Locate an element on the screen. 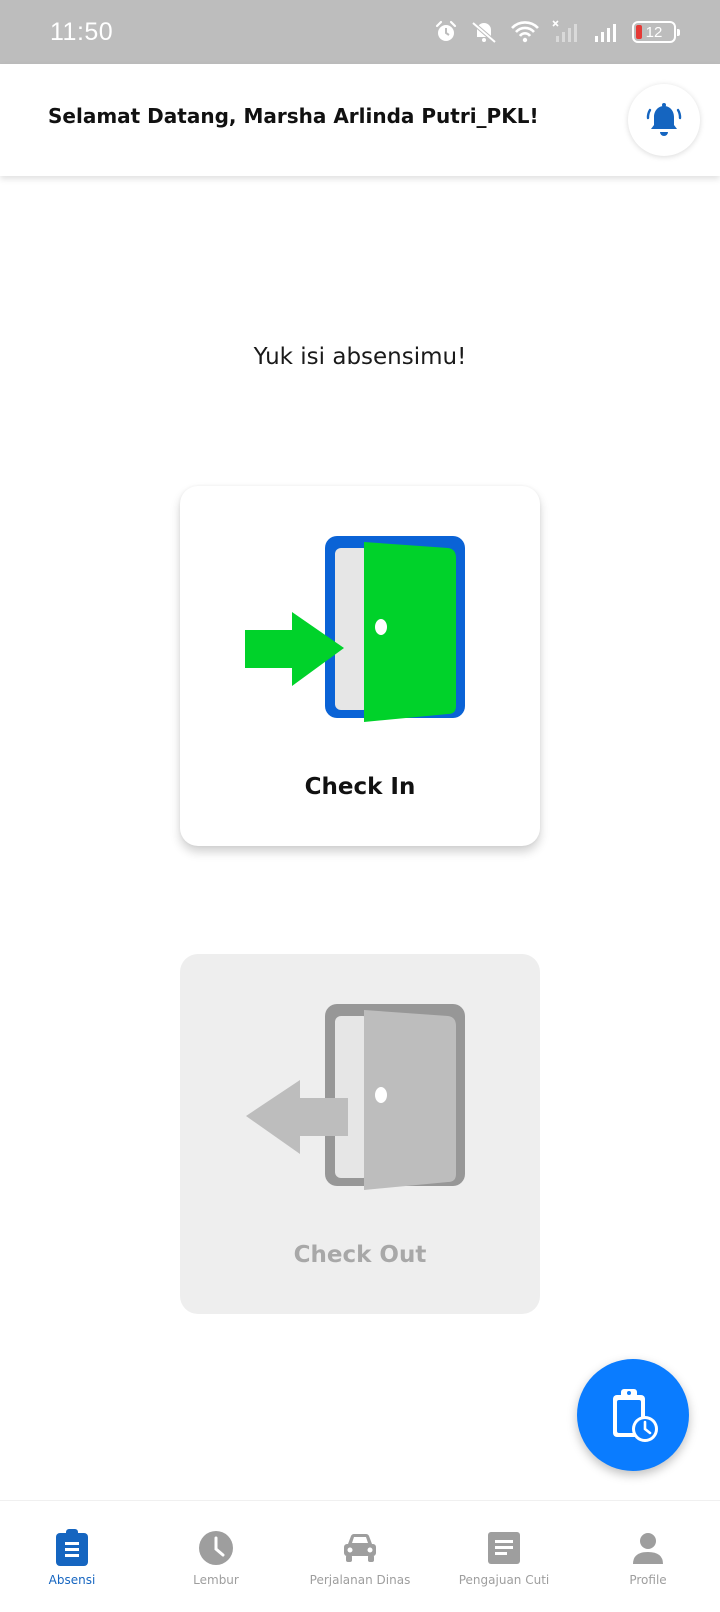  nav-item-perjalanan-dinas: Perjalanan Dinas is located at coordinates (360, 1556).